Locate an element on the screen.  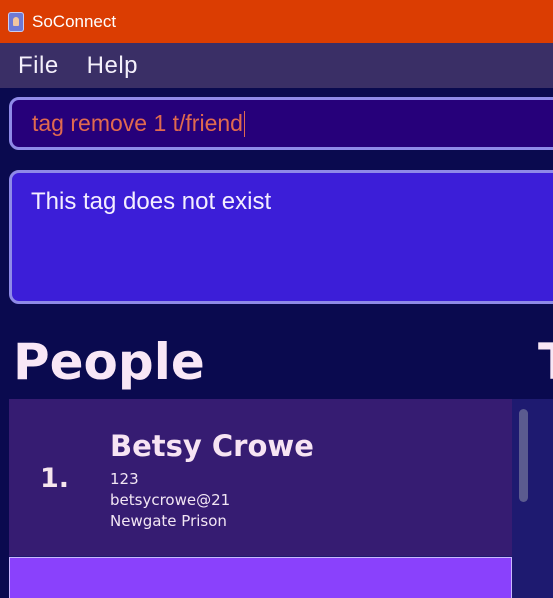
people-heading: People is located at coordinates (109, 362).